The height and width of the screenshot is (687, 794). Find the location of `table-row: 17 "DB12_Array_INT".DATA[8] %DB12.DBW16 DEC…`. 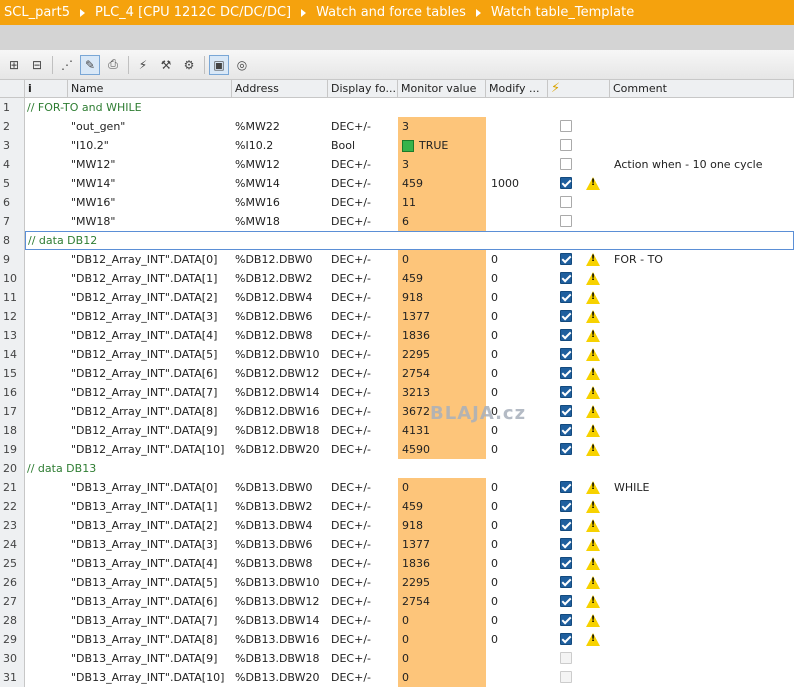

table-row: 17 "DB12_Array_INT".DATA[8] %DB12.DBW16 DEC… is located at coordinates (397, 411).